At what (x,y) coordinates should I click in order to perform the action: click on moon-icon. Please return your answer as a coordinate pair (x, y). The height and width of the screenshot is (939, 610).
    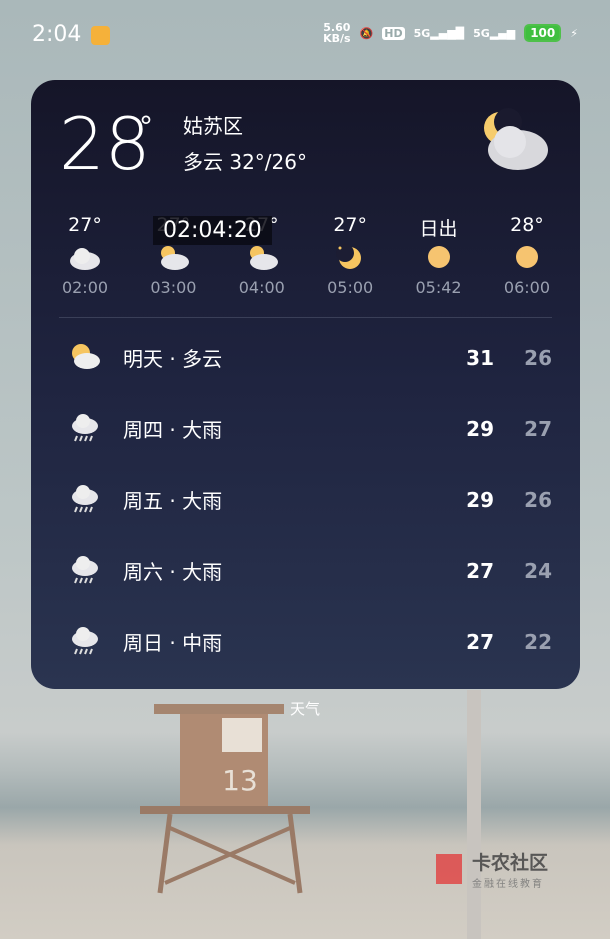
    Looking at the image, I should click on (350, 257).